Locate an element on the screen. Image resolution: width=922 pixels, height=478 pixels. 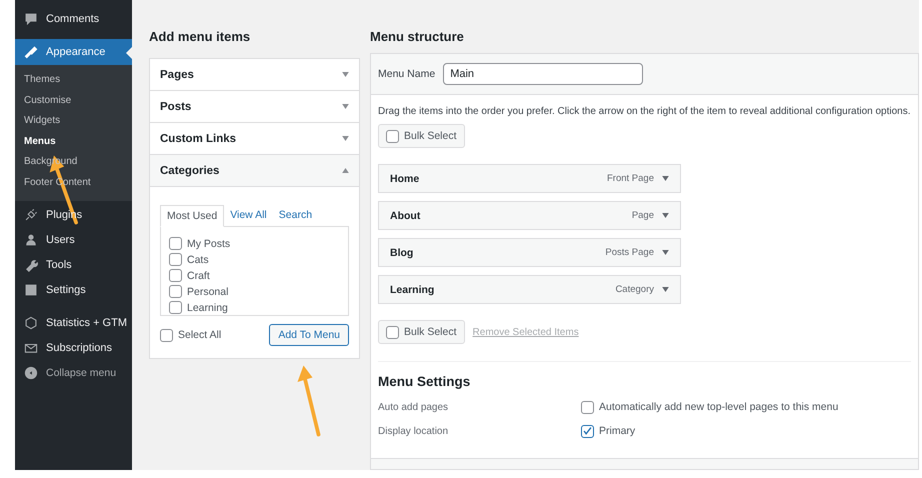
accordion-header: Categories is located at coordinates (254, 171).